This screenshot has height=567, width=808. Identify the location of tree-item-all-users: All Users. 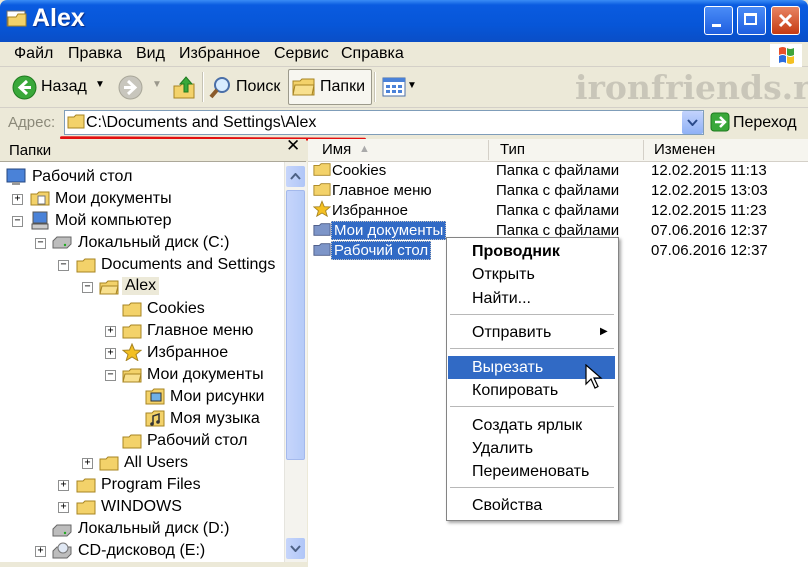
(156, 463).